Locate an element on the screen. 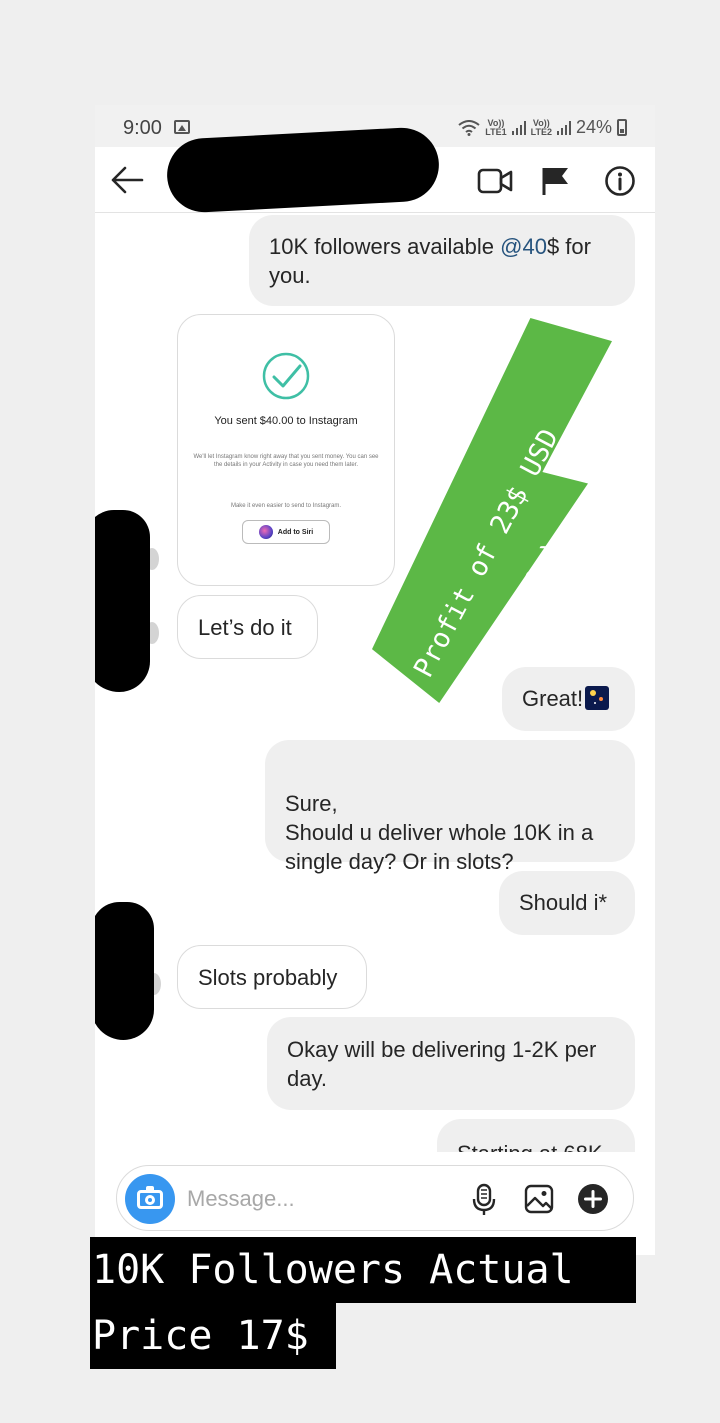 This screenshot has width=720, height=1423. signal-bars-1-icon is located at coordinates (518, 127).